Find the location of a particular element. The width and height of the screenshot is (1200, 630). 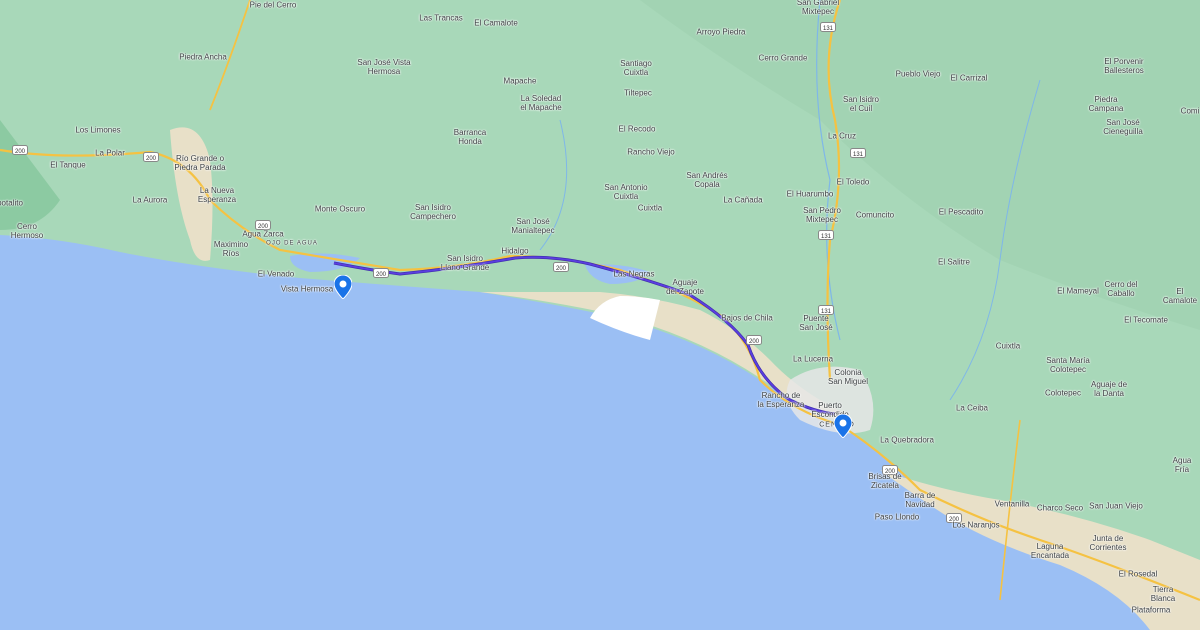

place-label: Santa María Colotepec is located at coordinates (1068, 365).